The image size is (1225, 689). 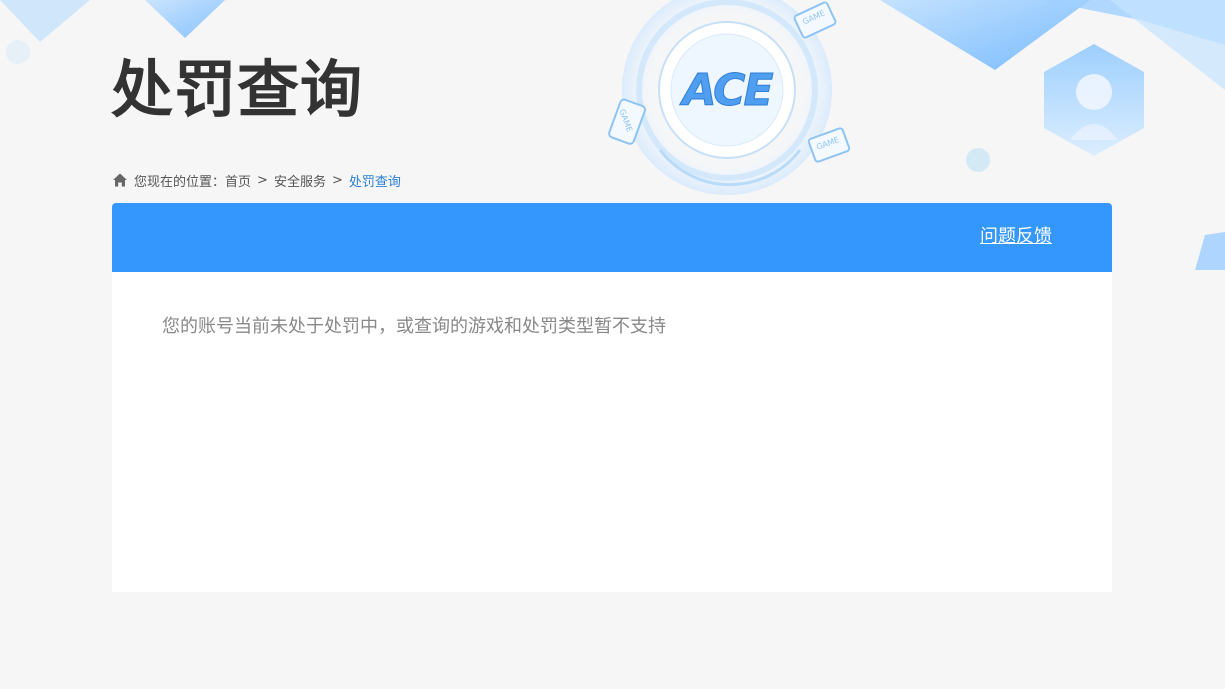 What do you see at coordinates (1016, 237) in the screenshot?
I see `feedback-link: 问题反馈` at bounding box center [1016, 237].